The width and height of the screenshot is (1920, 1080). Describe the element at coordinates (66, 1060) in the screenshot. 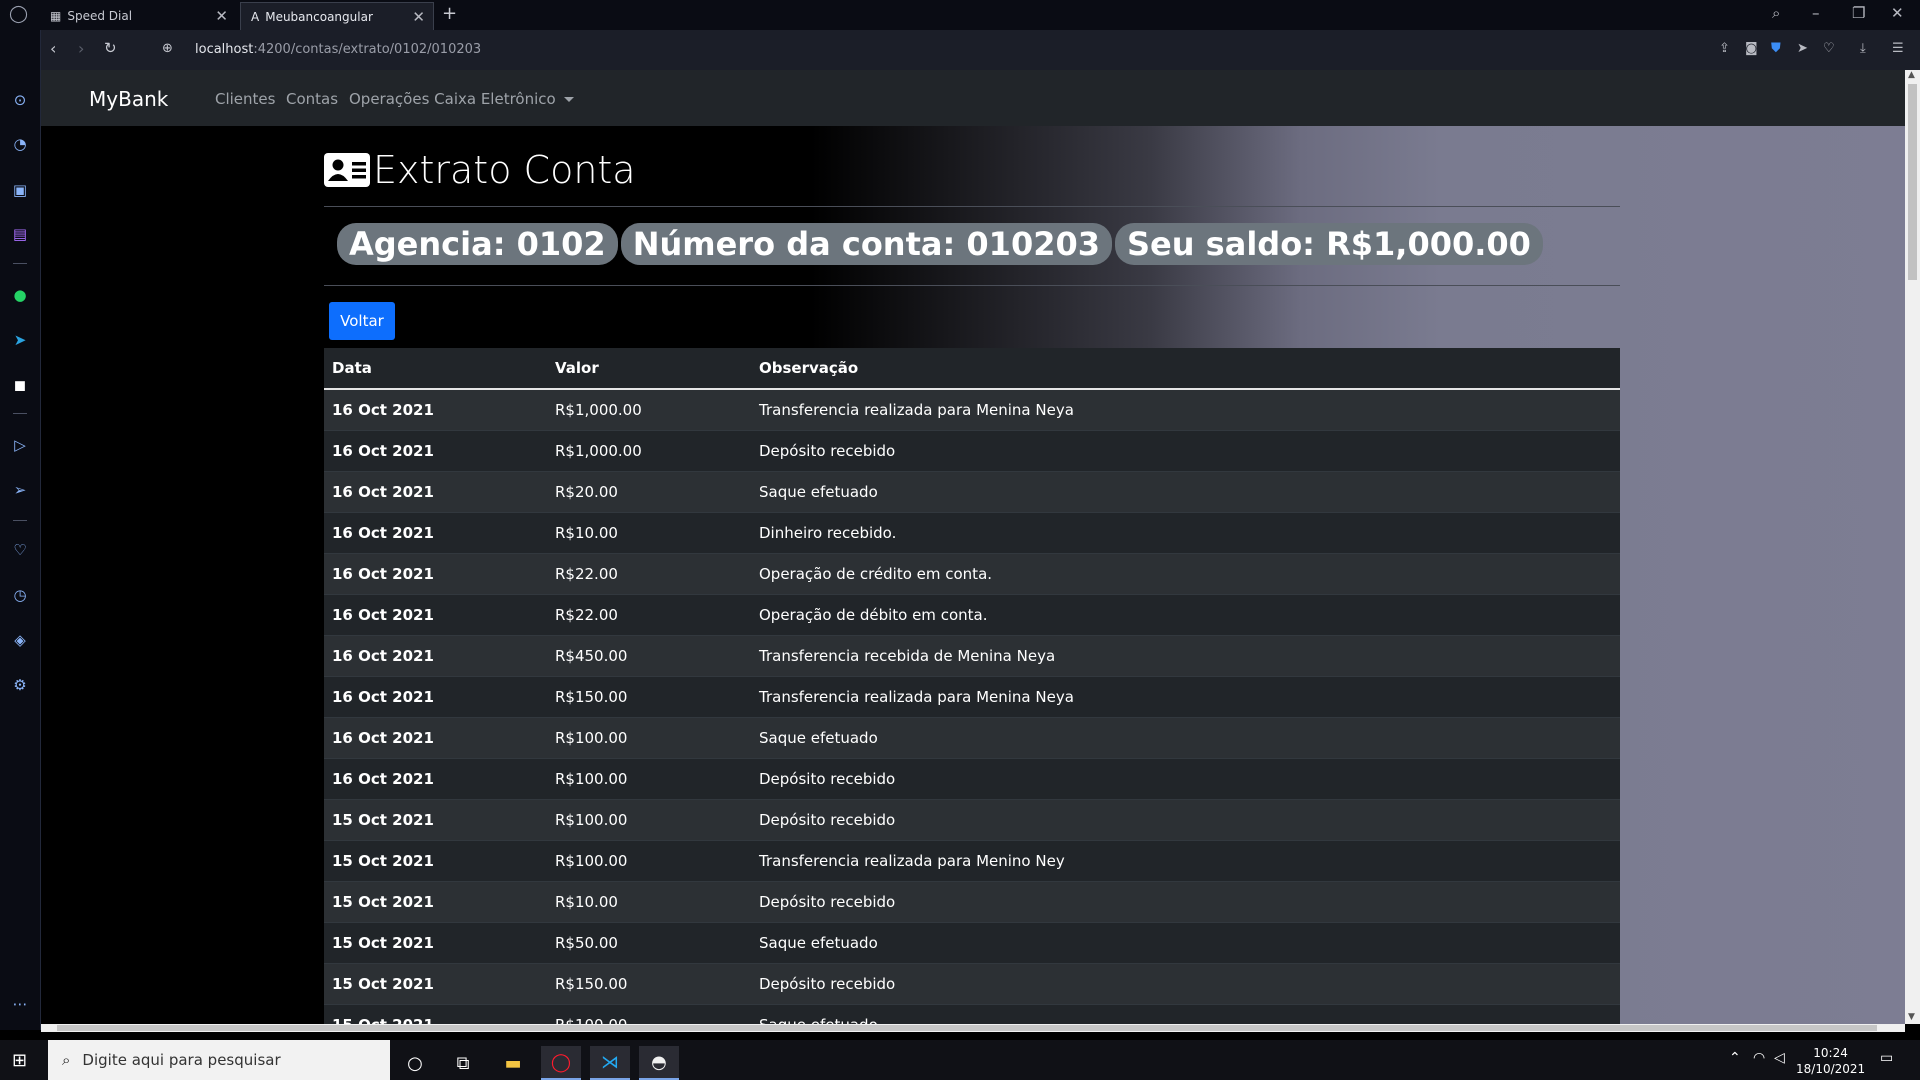

I see `search-icon: ⌕` at that location.